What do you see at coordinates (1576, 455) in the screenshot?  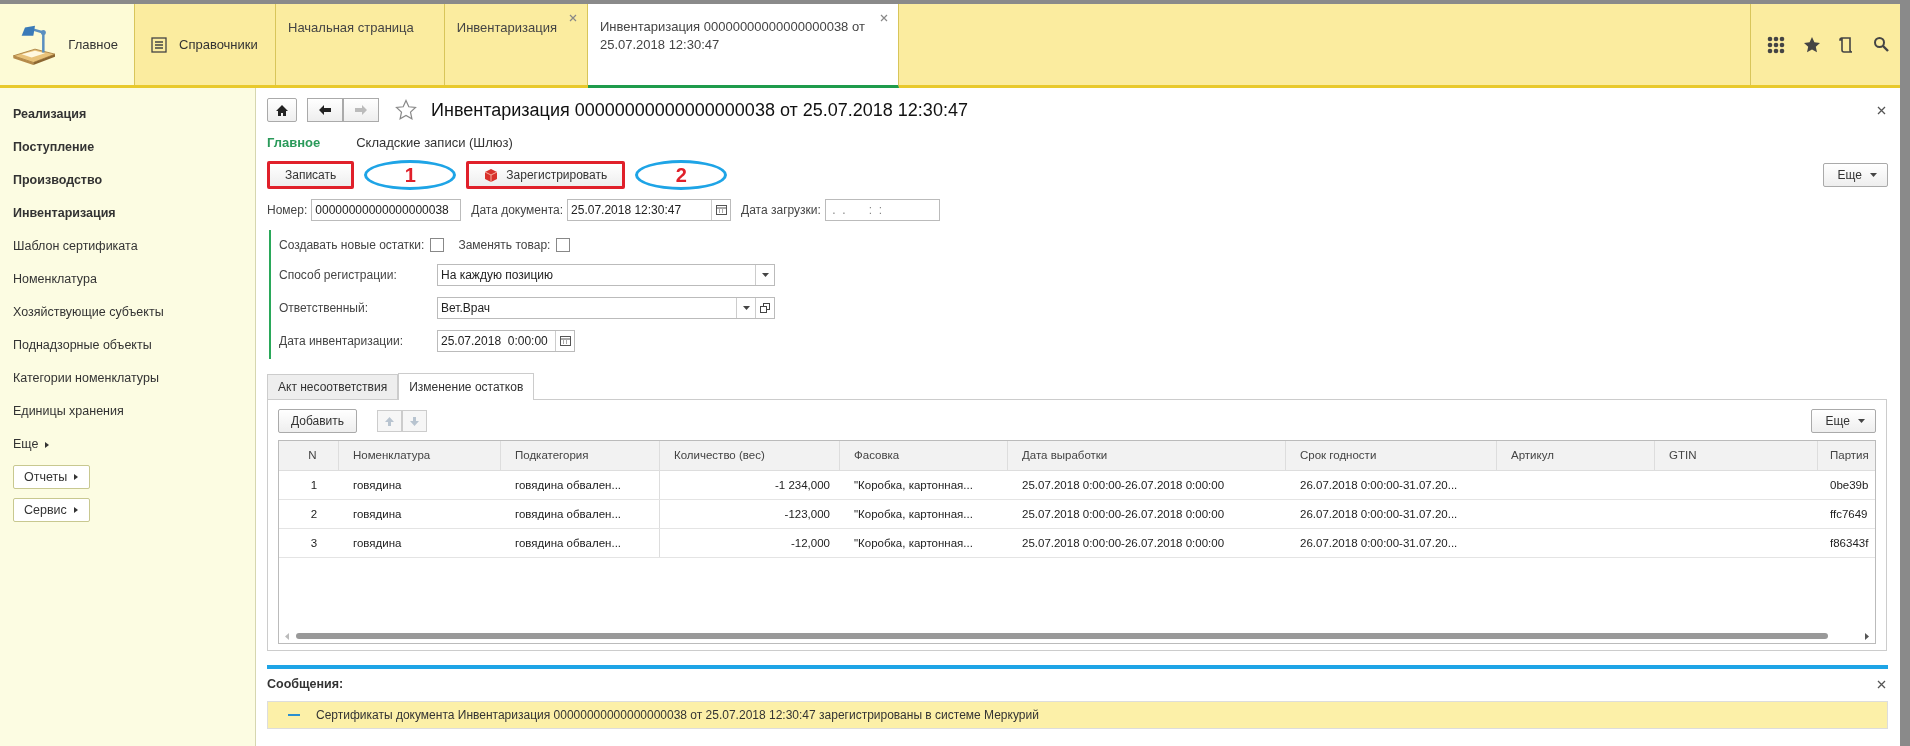 I see `column-header: Артикул` at bounding box center [1576, 455].